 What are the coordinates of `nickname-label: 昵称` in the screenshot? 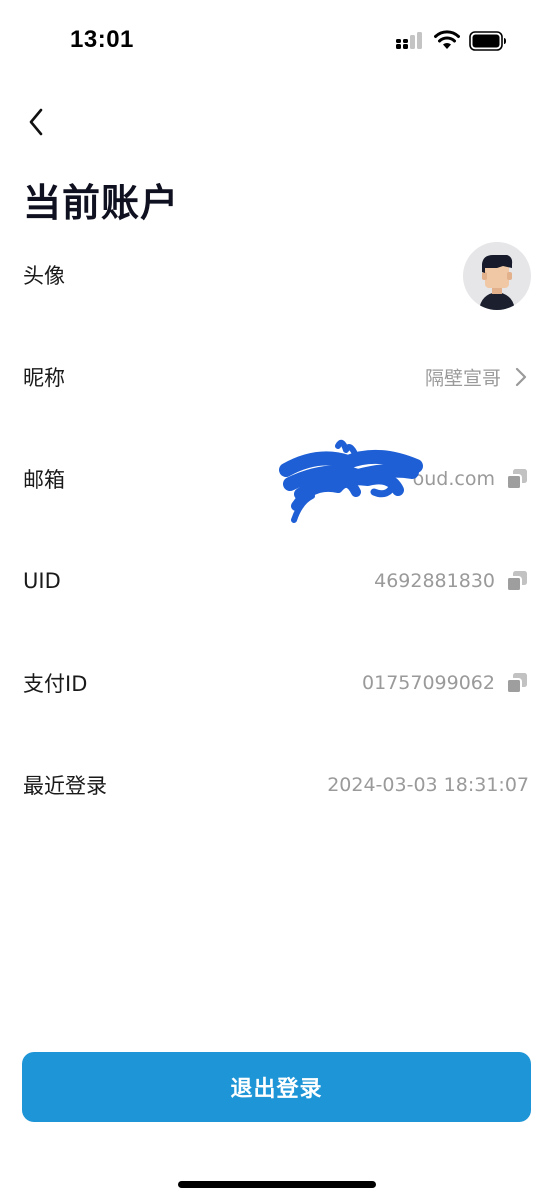 It's located at (44, 378).